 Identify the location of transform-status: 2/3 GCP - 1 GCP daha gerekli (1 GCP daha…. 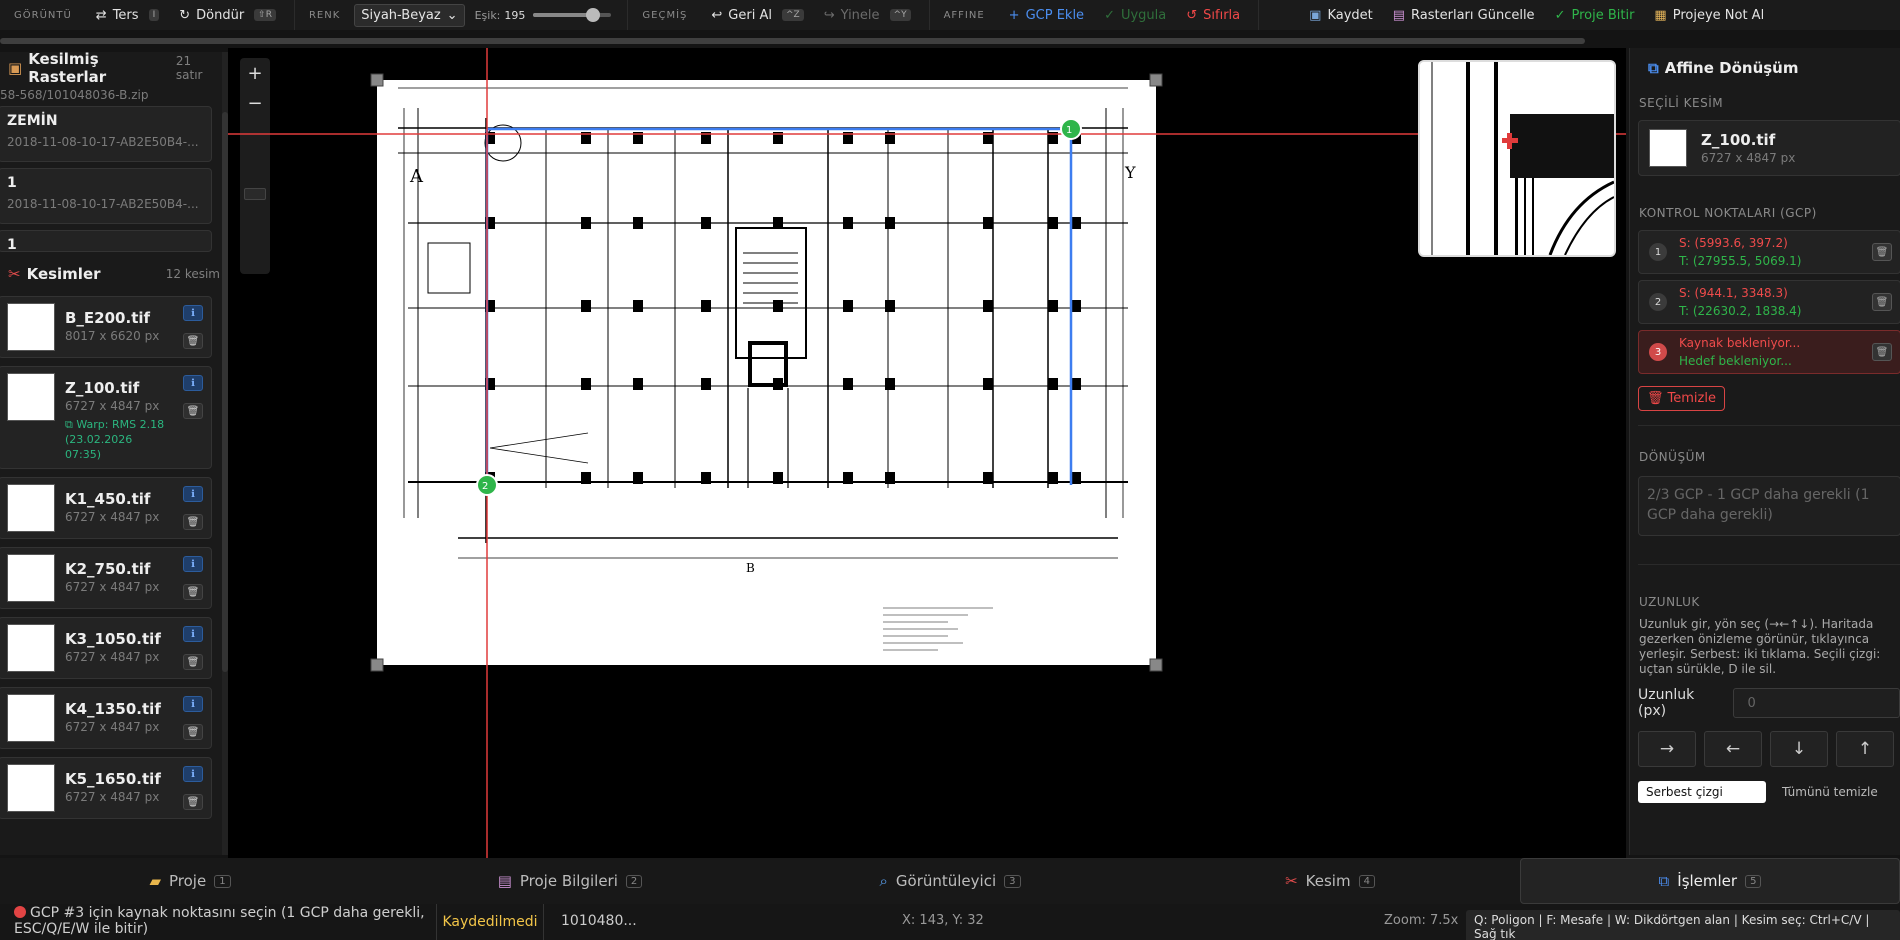
(1769, 506).